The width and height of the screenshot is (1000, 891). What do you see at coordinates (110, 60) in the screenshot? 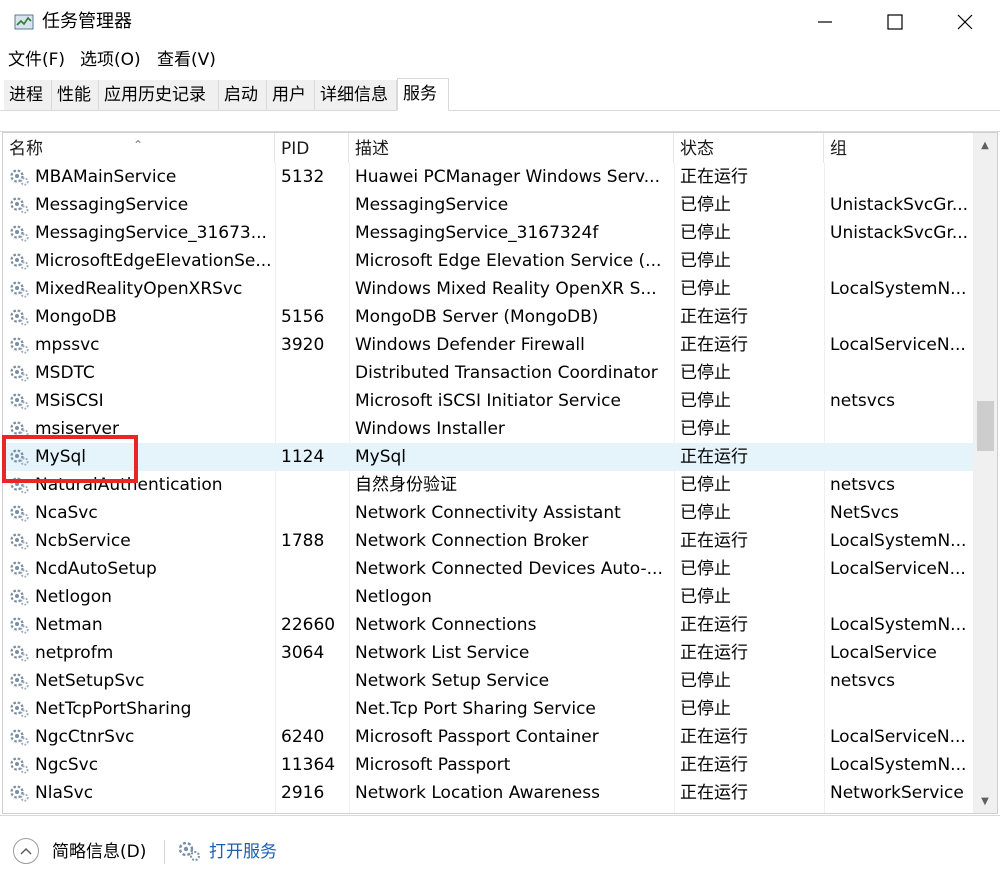
I see `menu-options: 选项(O)` at bounding box center [110, 60].